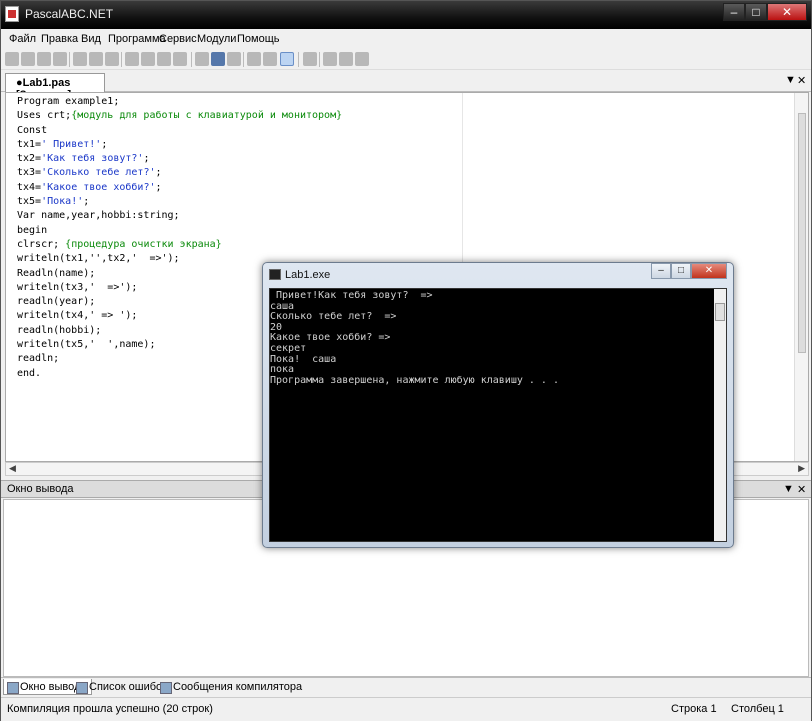  I want to click on code-token: Program example1;, so click(68, 101).